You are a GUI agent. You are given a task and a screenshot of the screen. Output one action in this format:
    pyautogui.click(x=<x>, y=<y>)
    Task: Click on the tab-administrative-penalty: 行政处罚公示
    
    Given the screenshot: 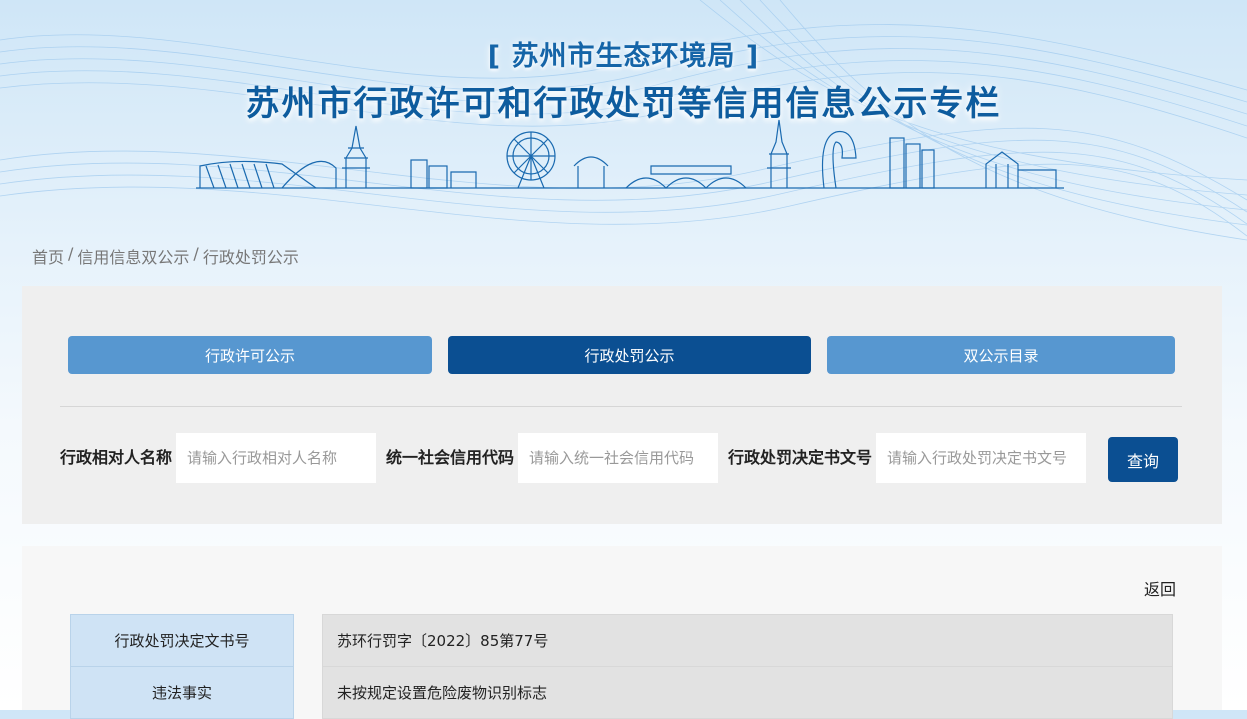 What is the action you would take?
    pyautogui.click(x=629, y=355)
    